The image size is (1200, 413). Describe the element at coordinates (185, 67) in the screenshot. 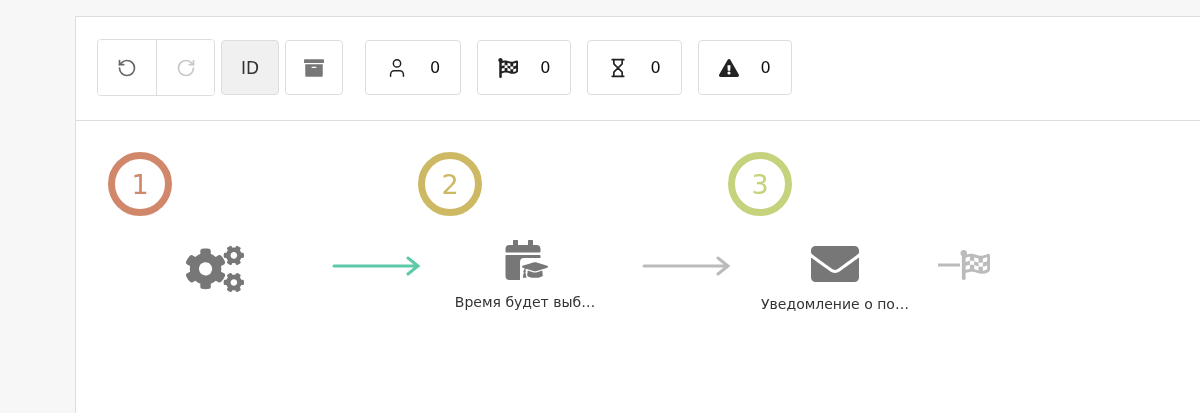

I see `redo-icon` at that location.